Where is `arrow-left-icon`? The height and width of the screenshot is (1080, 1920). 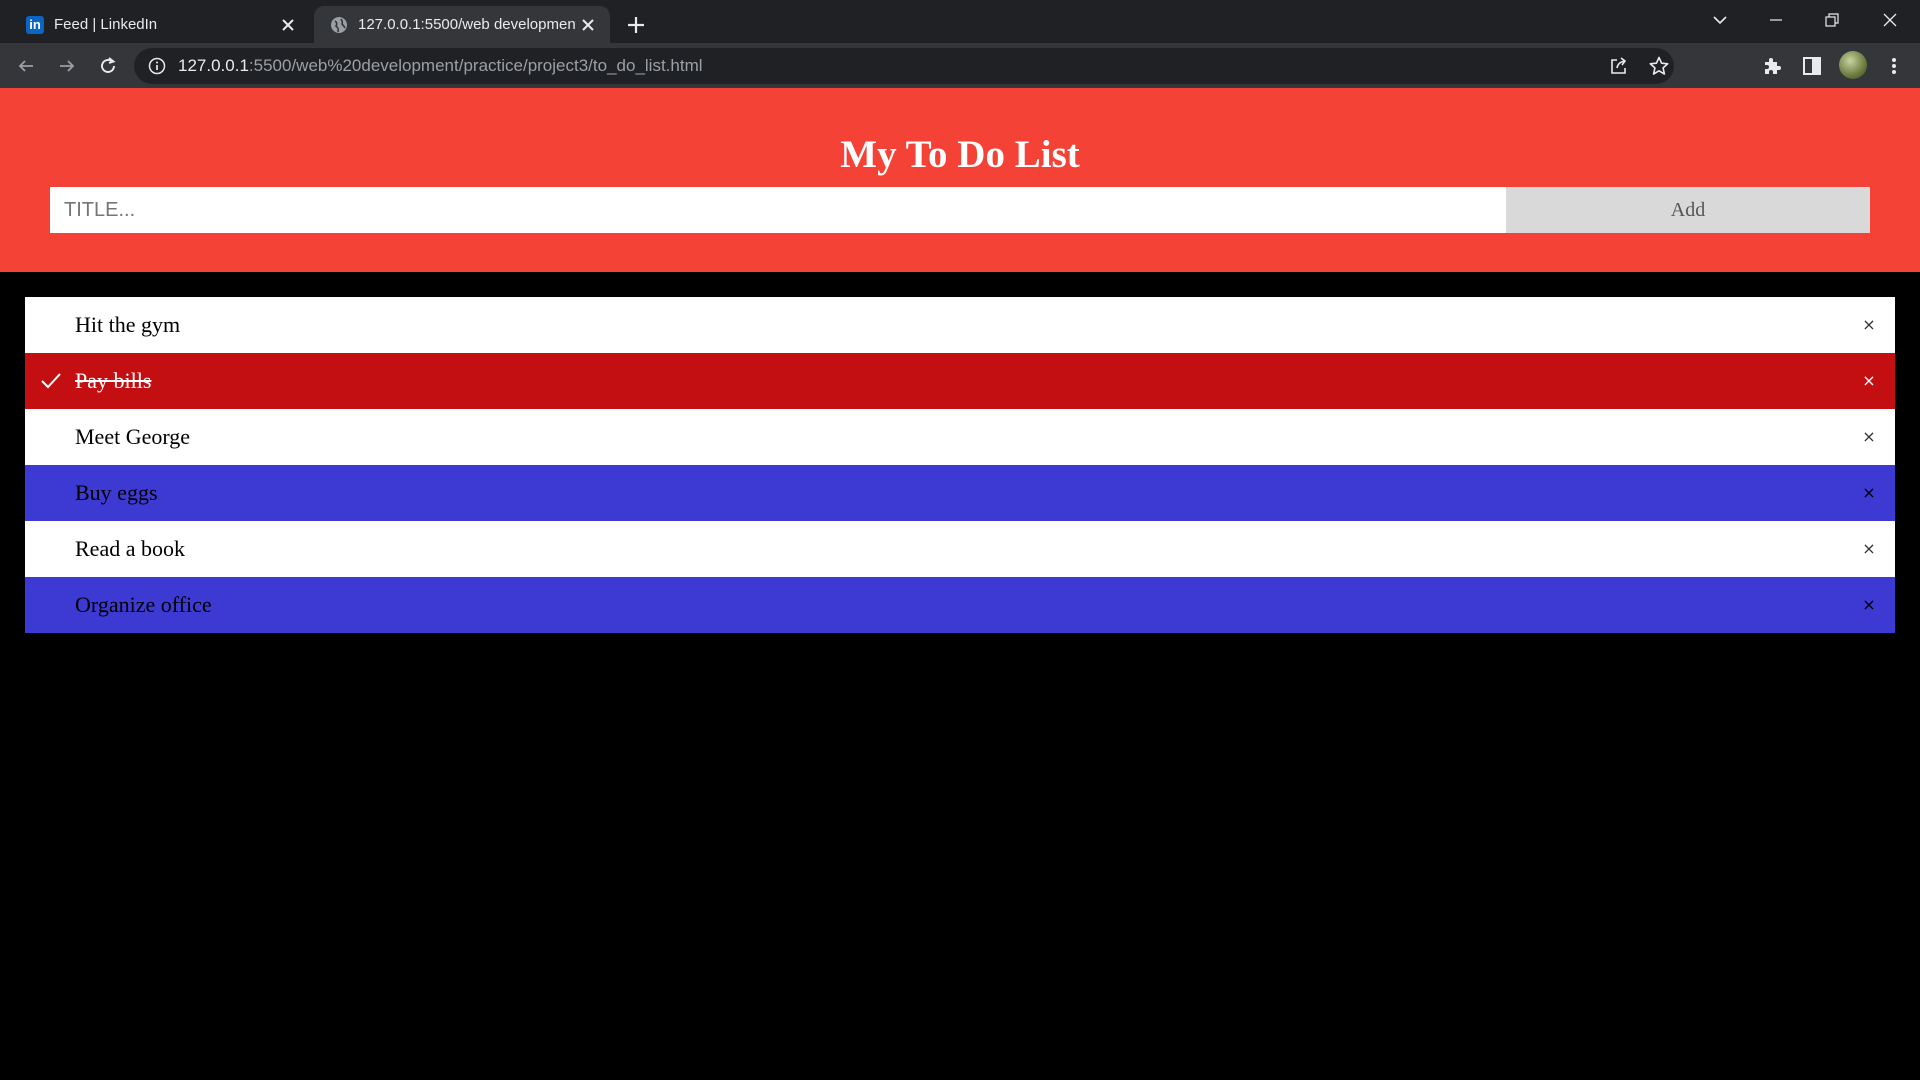
arrow-left-icon is located at coordinates (25, 66).